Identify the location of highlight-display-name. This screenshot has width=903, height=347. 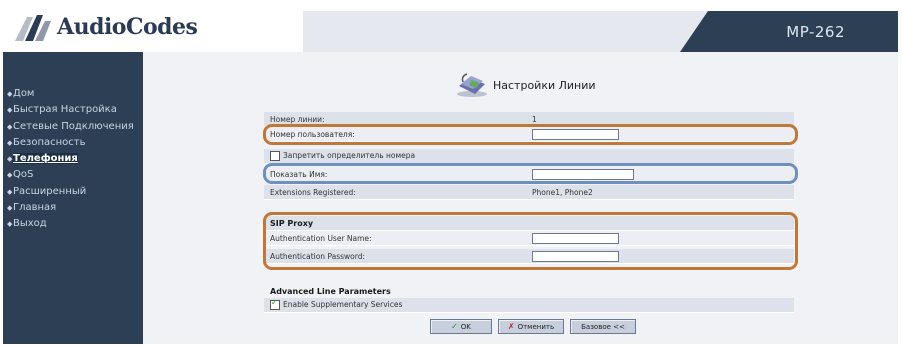
(530, 173).